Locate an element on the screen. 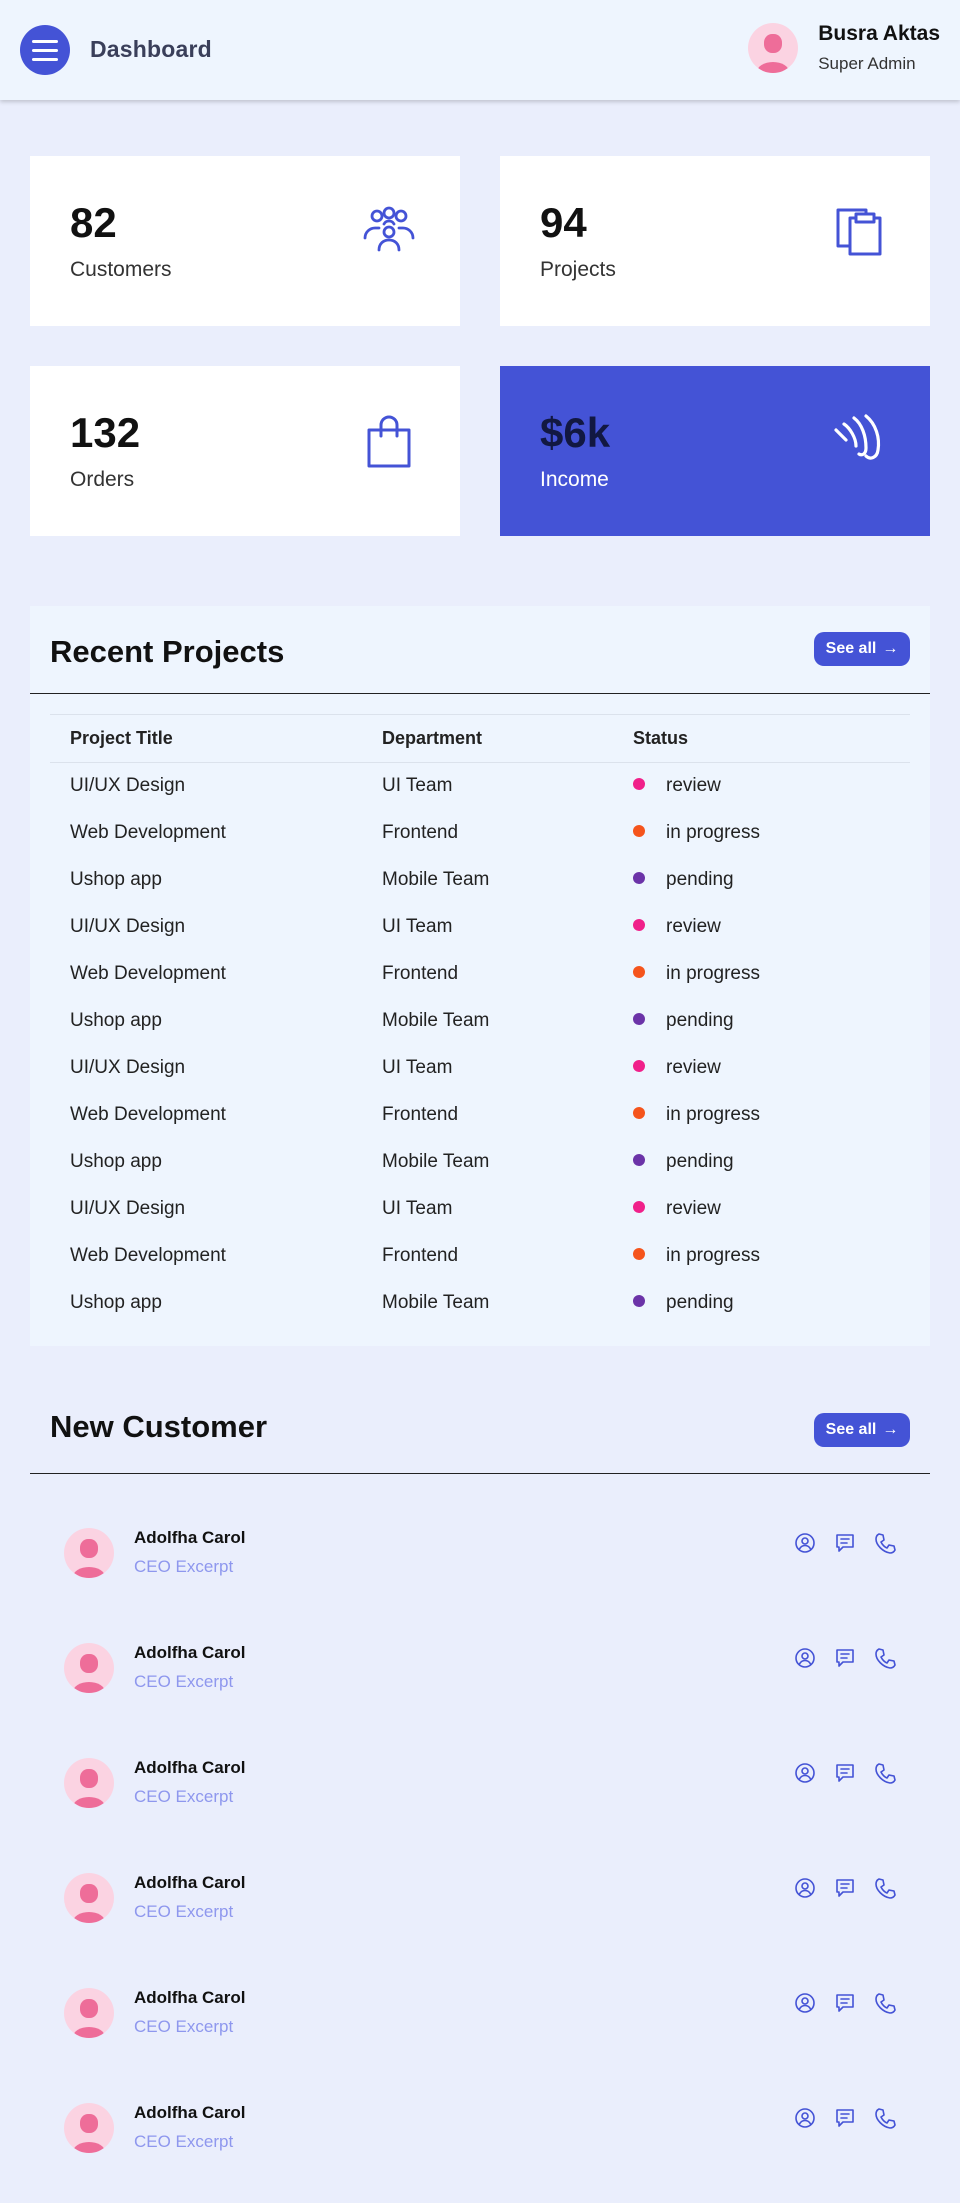  menu-toggle-button is located at coordinates (45, 50).